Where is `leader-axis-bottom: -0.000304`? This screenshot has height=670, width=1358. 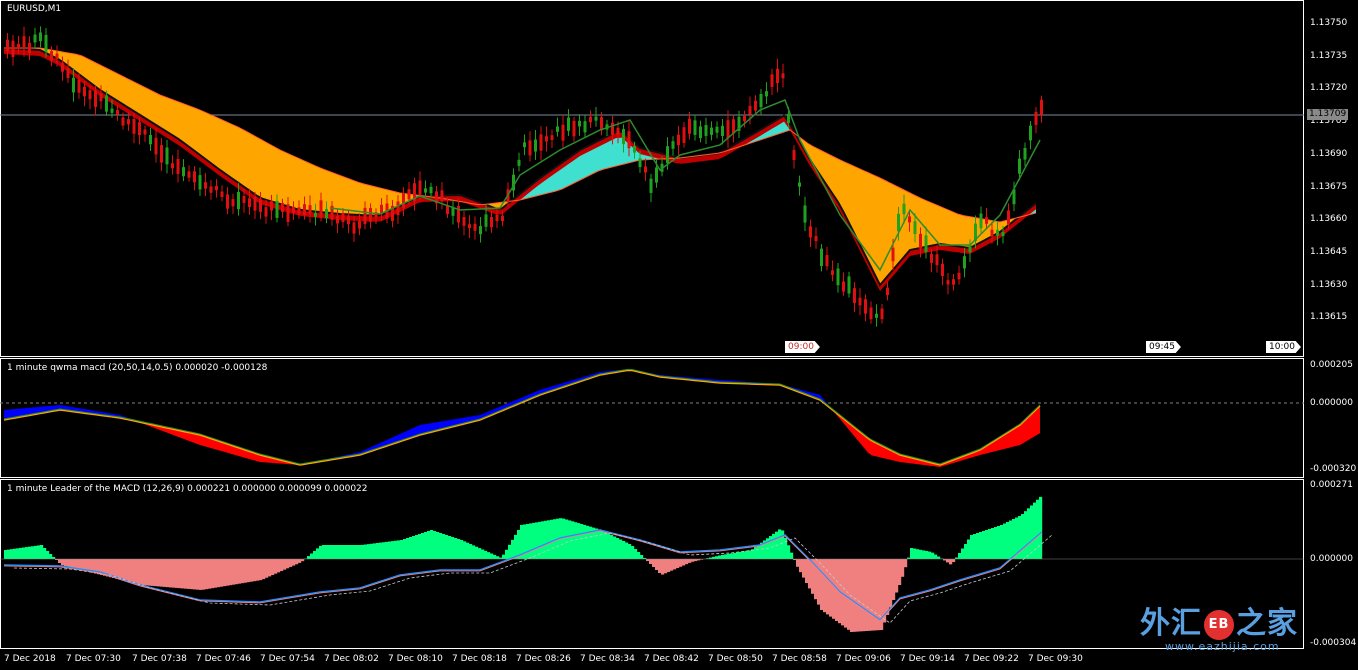
leader-axis-bottom: -0.000304 is located at coordinates (1333, 643).